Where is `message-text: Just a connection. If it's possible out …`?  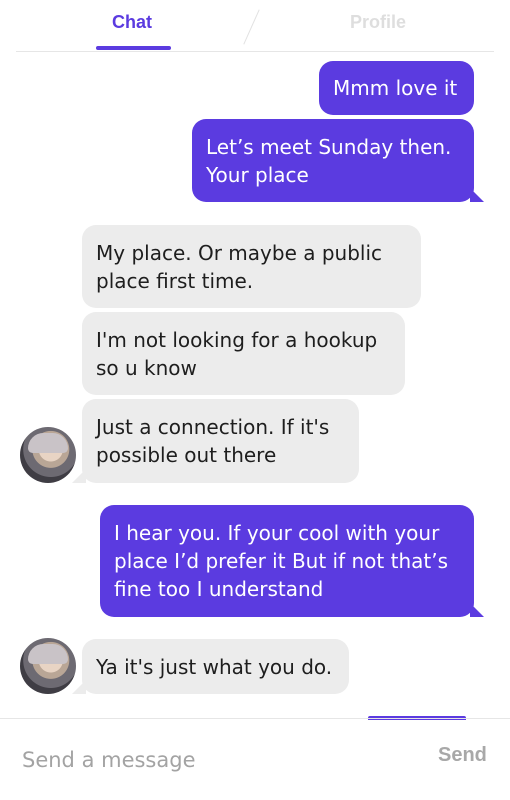
message-text: Just a connection. If it's possible out … is located at coordinates (213, 441).